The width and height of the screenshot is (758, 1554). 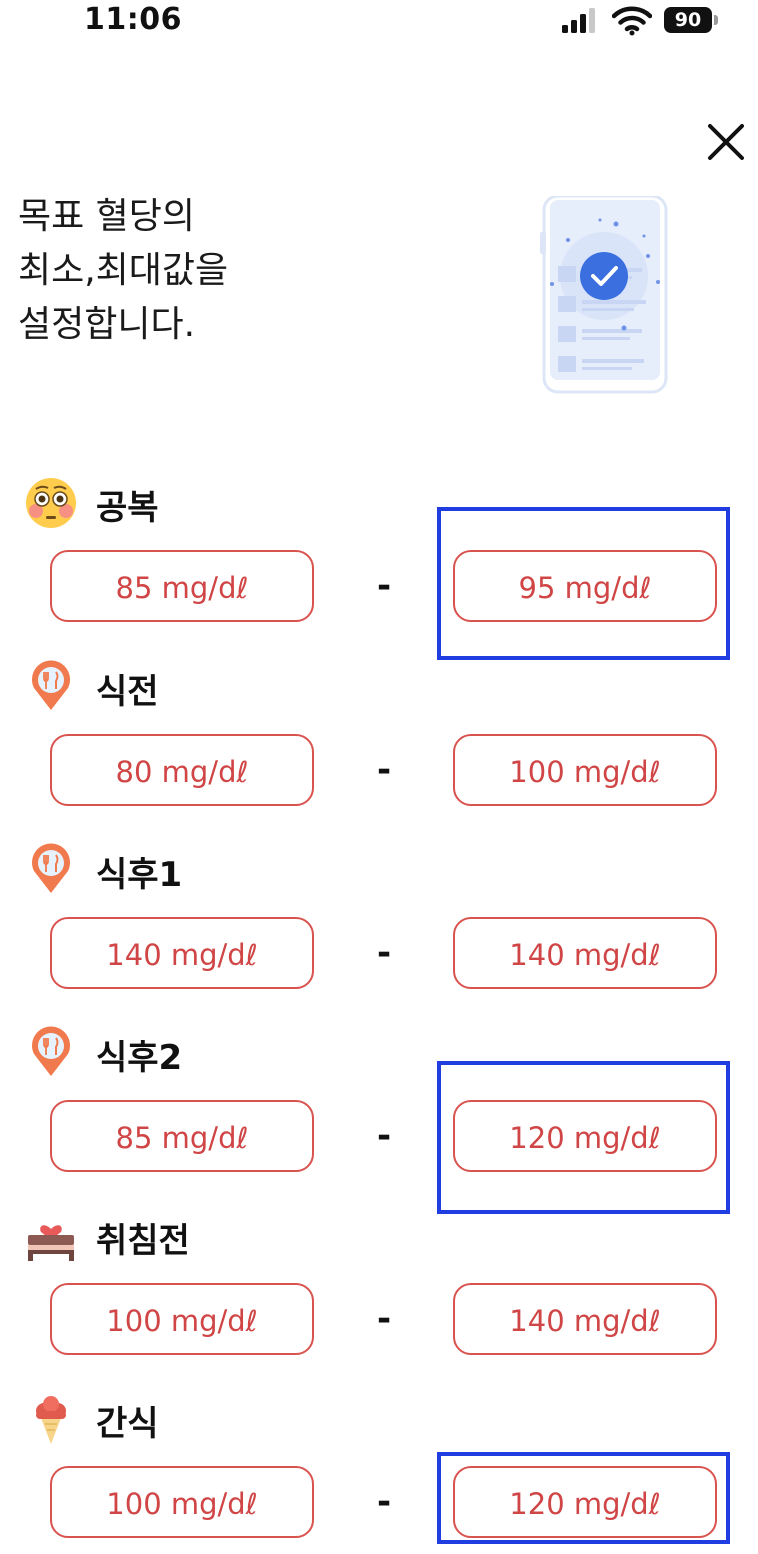 What do you see at coordinates (688, 20) in the screenshot?
I see `battery-level: 90` at bounding box center [688, 20].